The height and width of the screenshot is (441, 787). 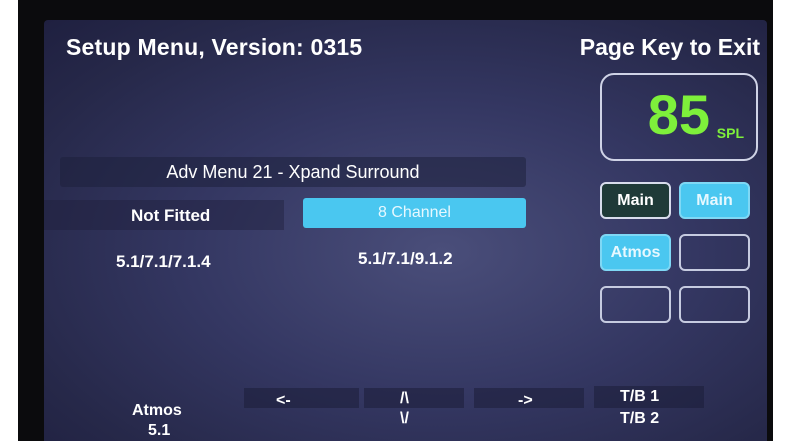 What do you see at coordinates (635, 252) in the screenshot?
I see `atmos-button: Atmos` at bounding box center [635, 252].